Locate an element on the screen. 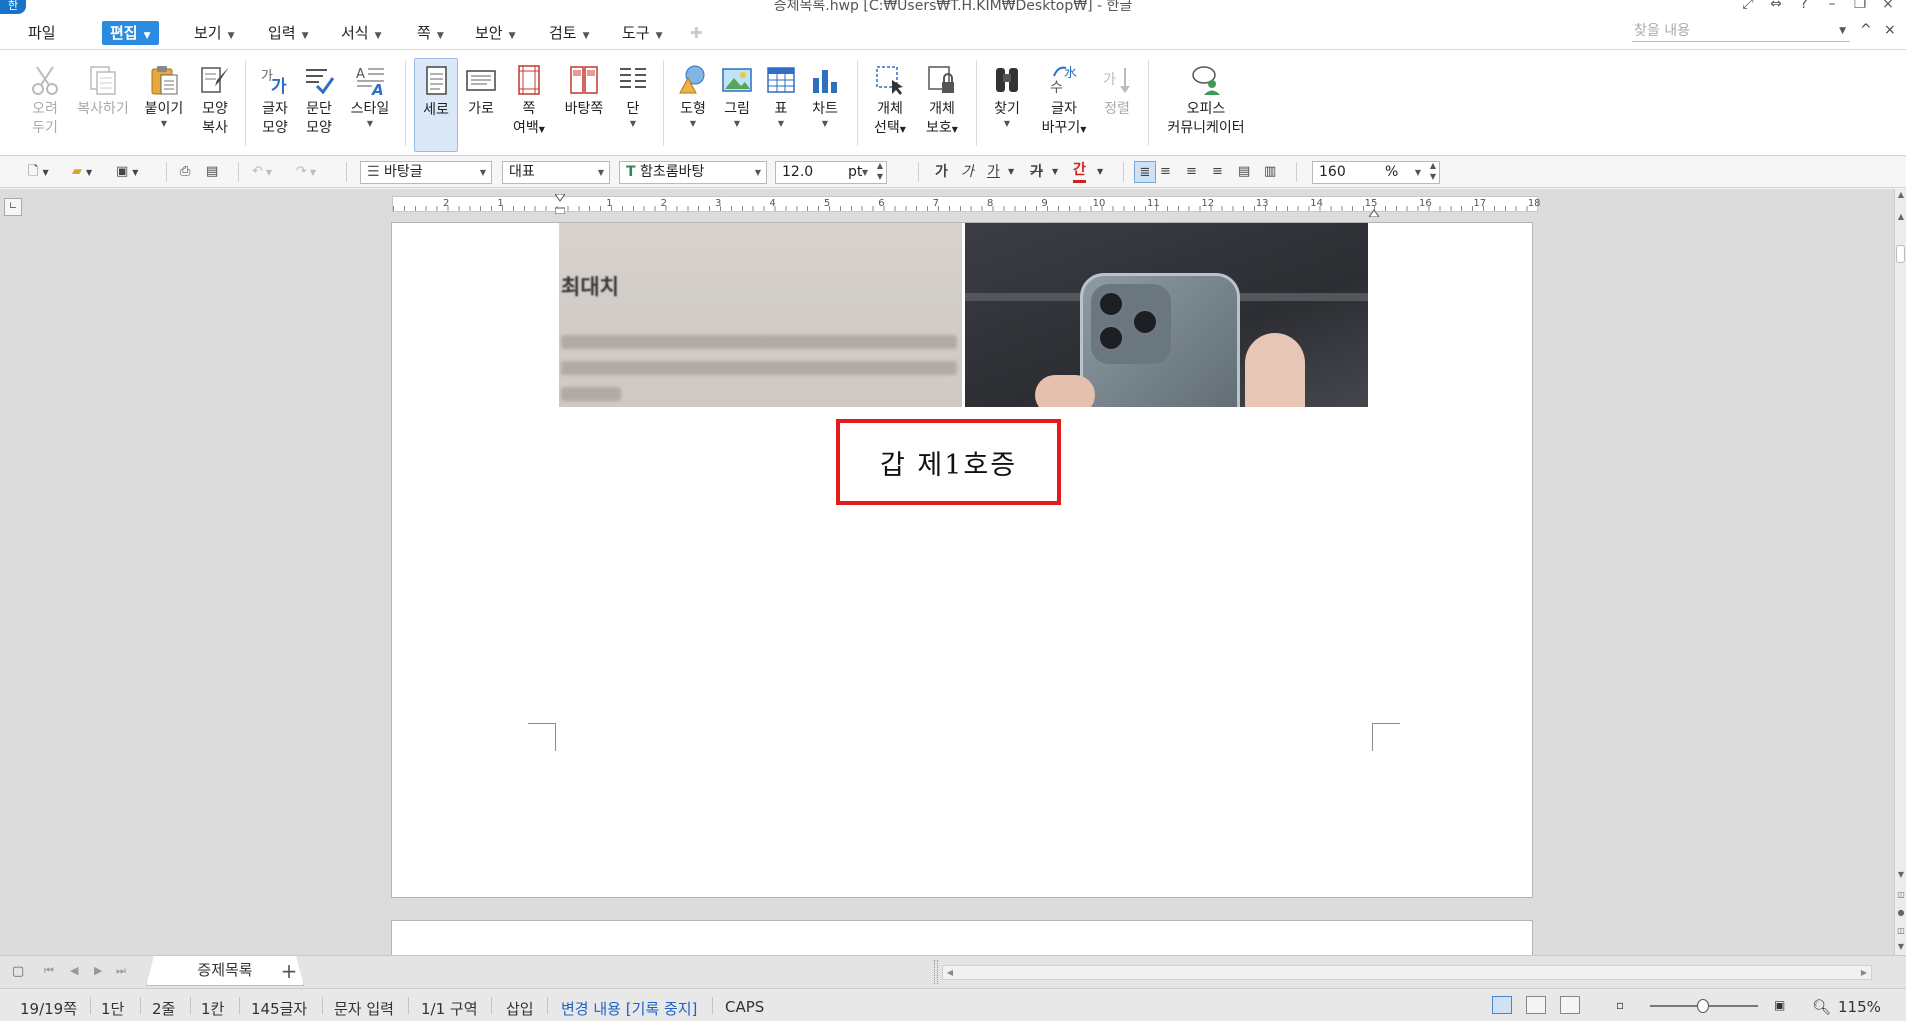  zoom-magnifier-icon: 🔍︎ is located at coordinates (1821, 1007).